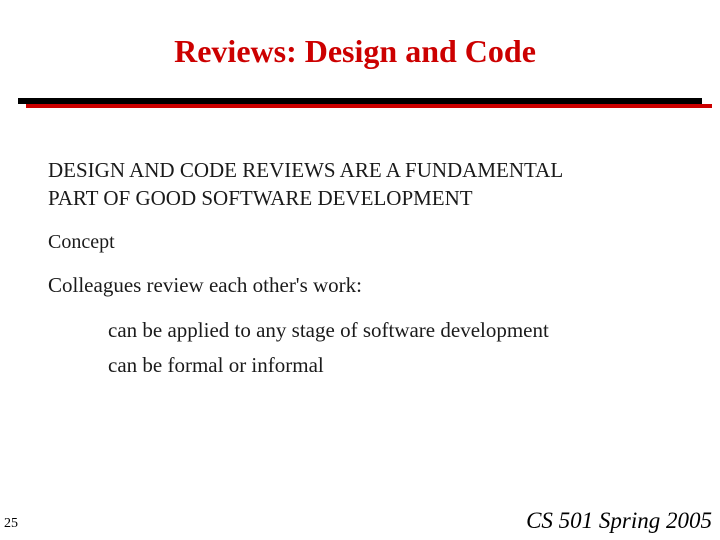  What do you see at coordinates (205, 285) in the screenshot?
I see `colleagues-text: Colleagues review each other's work:` at bounding box center [205, 285].